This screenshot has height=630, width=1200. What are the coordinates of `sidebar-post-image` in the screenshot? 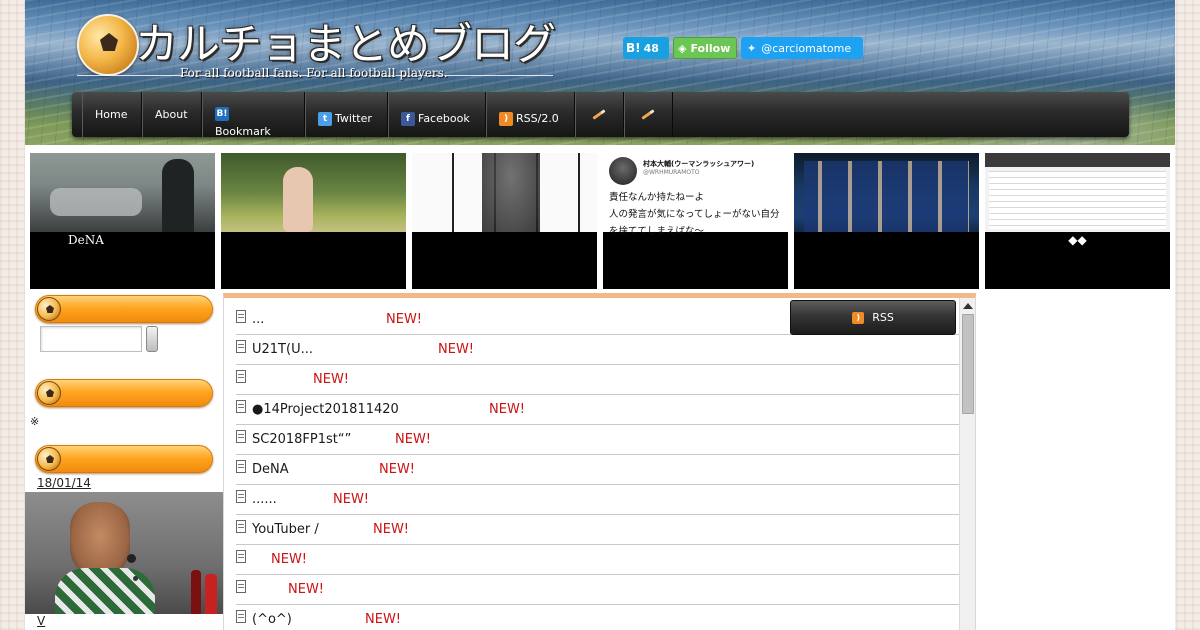 It's located at (124, 553).